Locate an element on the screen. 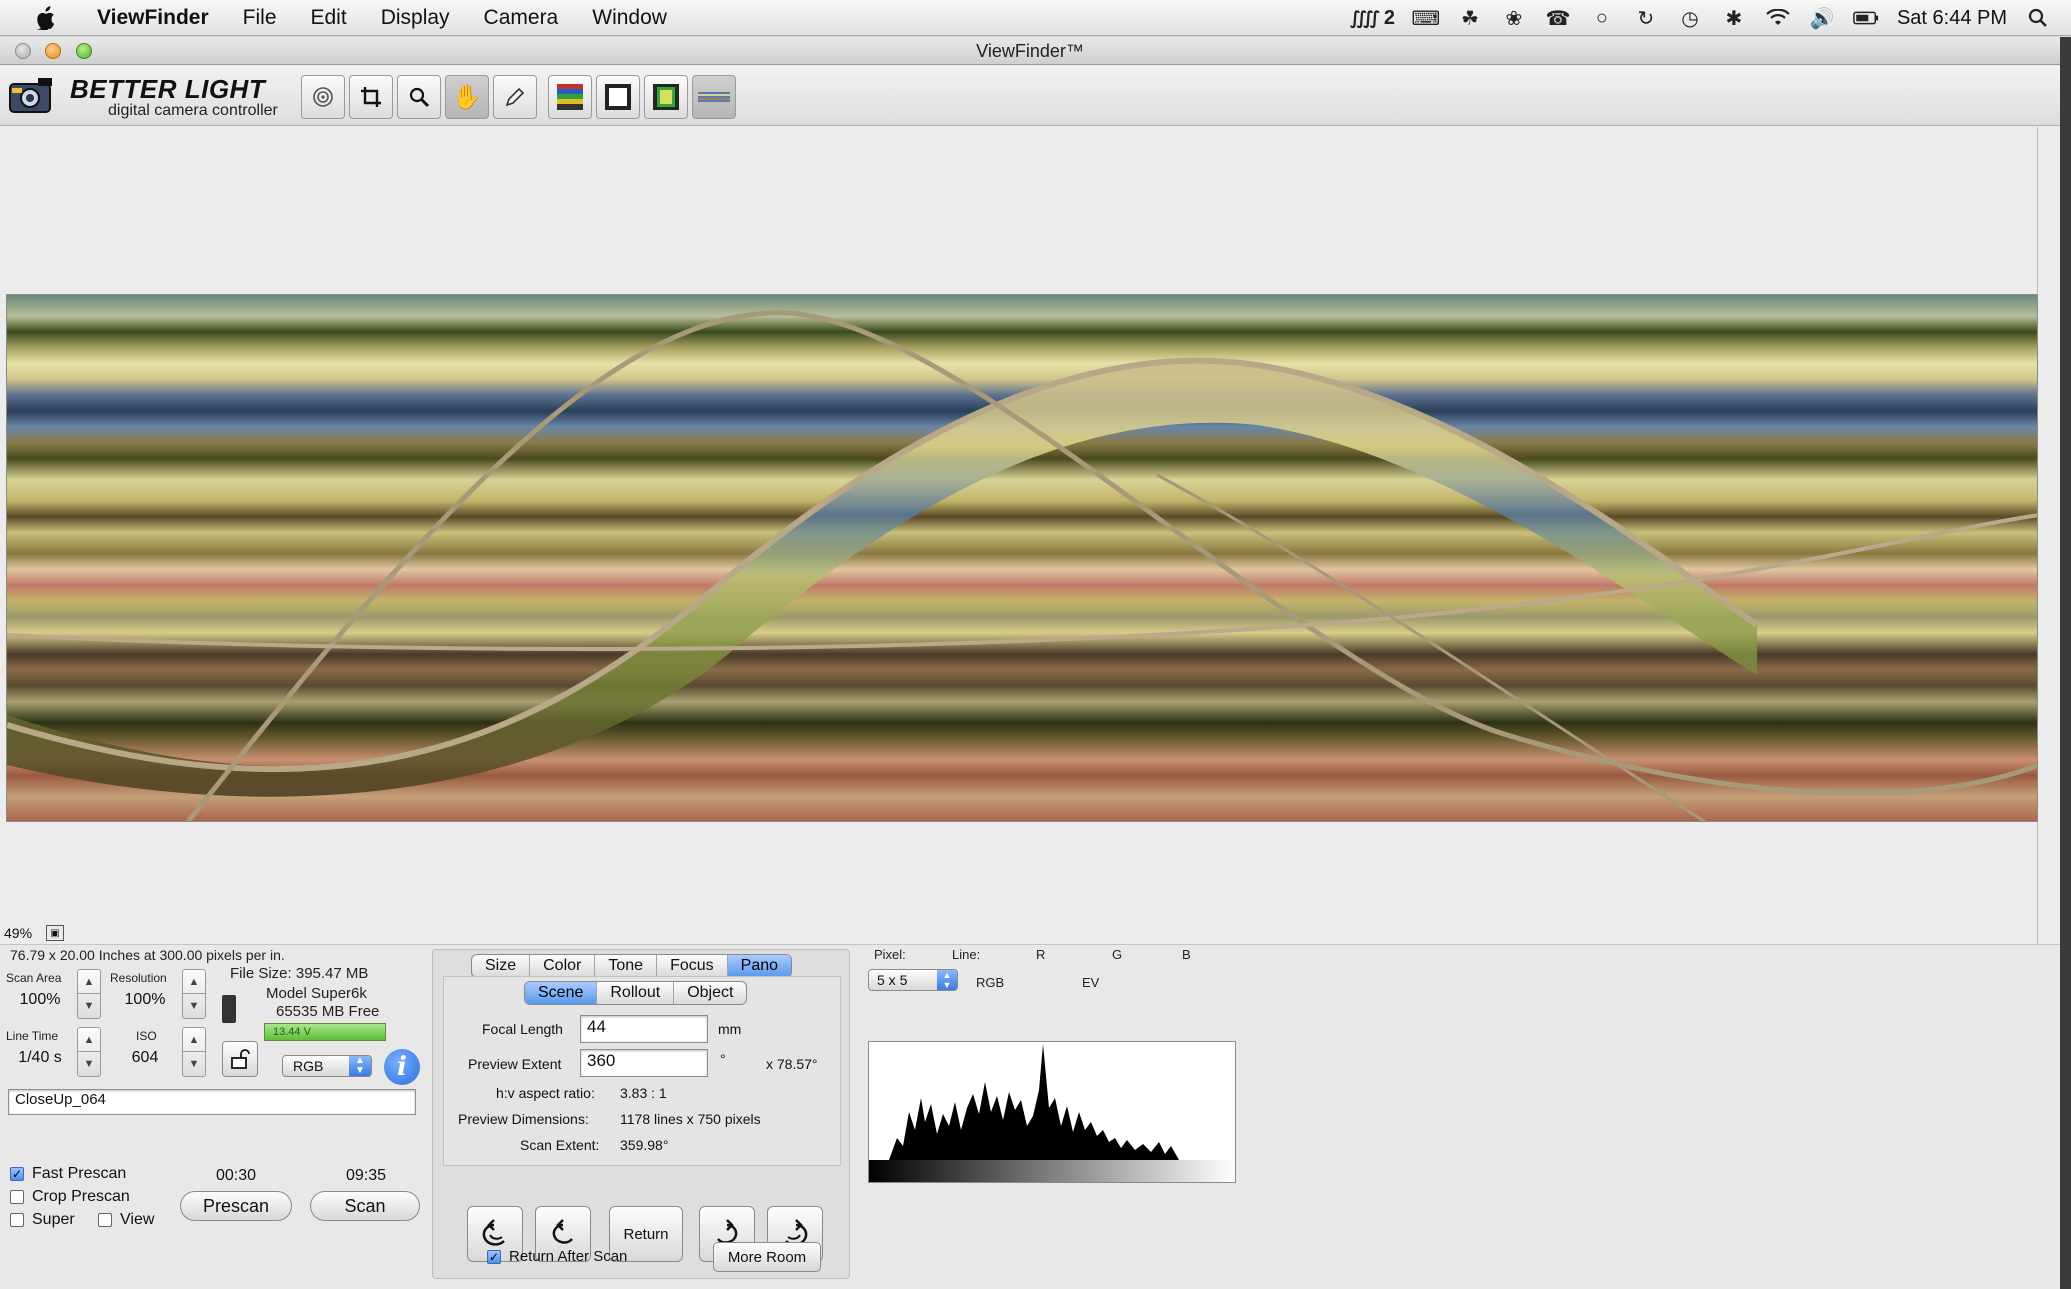 This screenshot has width=2071, height=1289. target-tool-button is located at coordinates (323, 97).